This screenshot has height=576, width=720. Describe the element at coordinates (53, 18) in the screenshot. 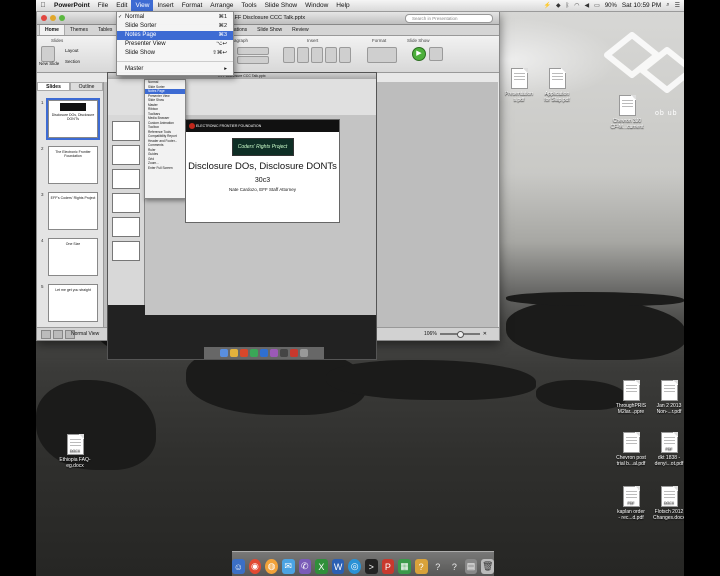

I see `minimize-button` at that location.